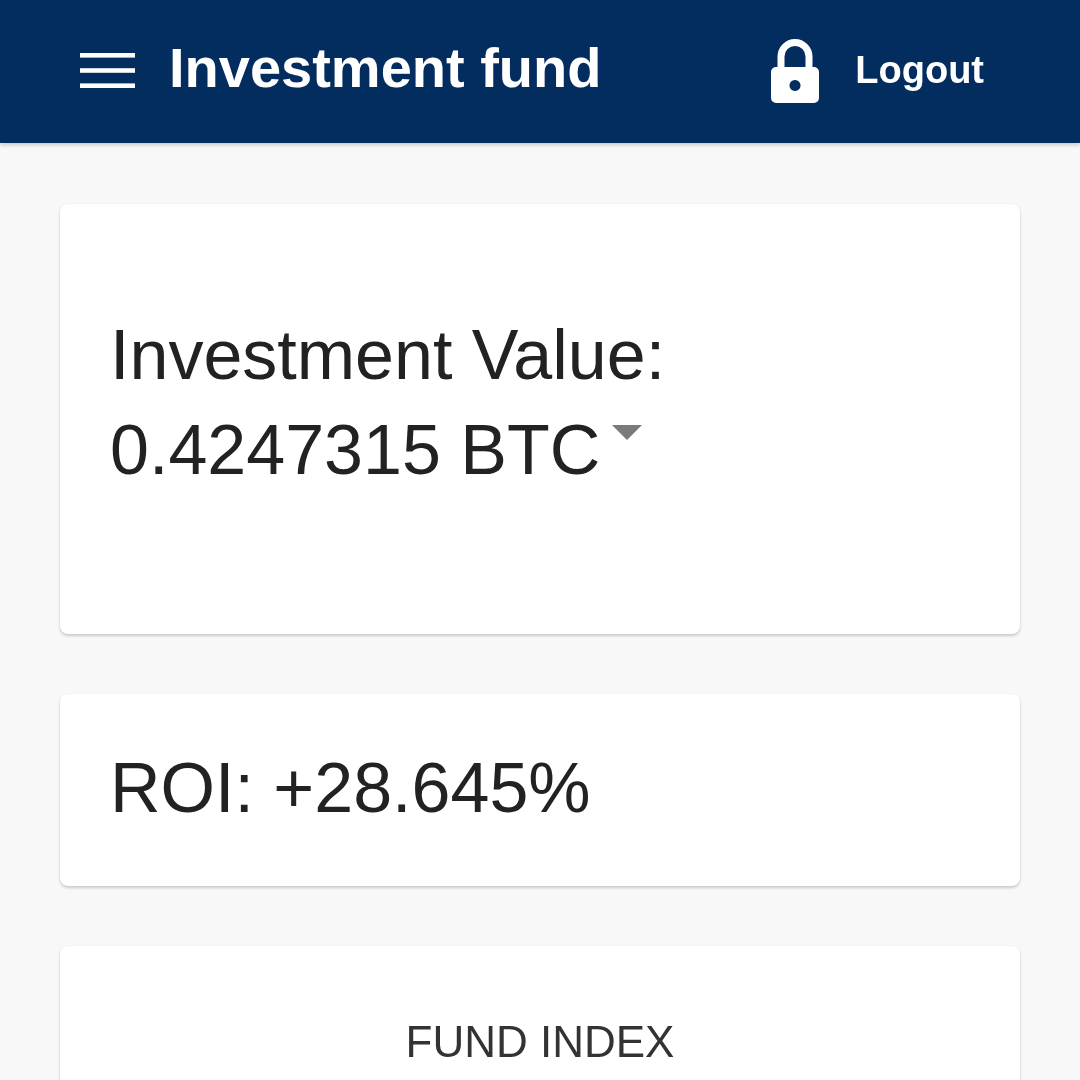 This screenshot has width=1080, height=1080. Describe the element at coordinates (627, 432) in the screenshot. I see `caret-icon` at that location.